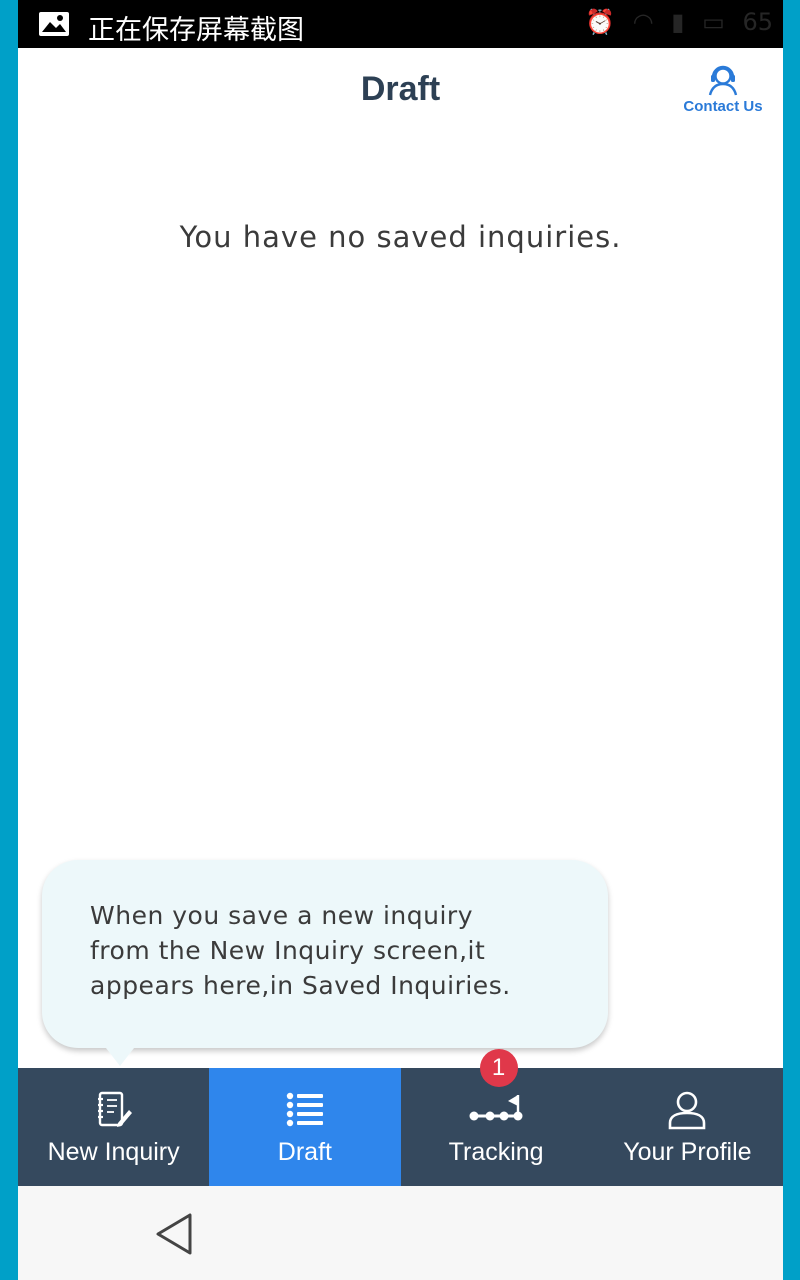 The width and height of the screenshot is (800, 1280). What do you see at coordinates (757, 22) in the screenshot?
I see `battery-level: 65` at bounding box center [757, 22].